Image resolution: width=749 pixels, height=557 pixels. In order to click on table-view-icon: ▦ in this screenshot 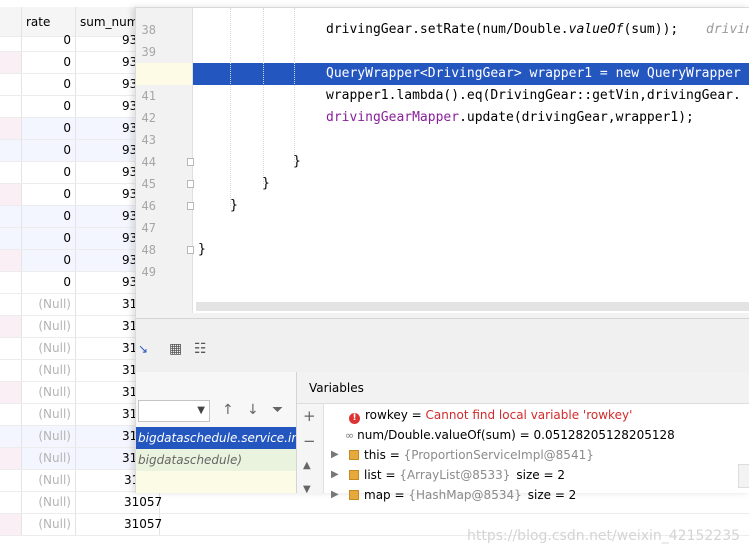, I will do `click(175, 349)`.